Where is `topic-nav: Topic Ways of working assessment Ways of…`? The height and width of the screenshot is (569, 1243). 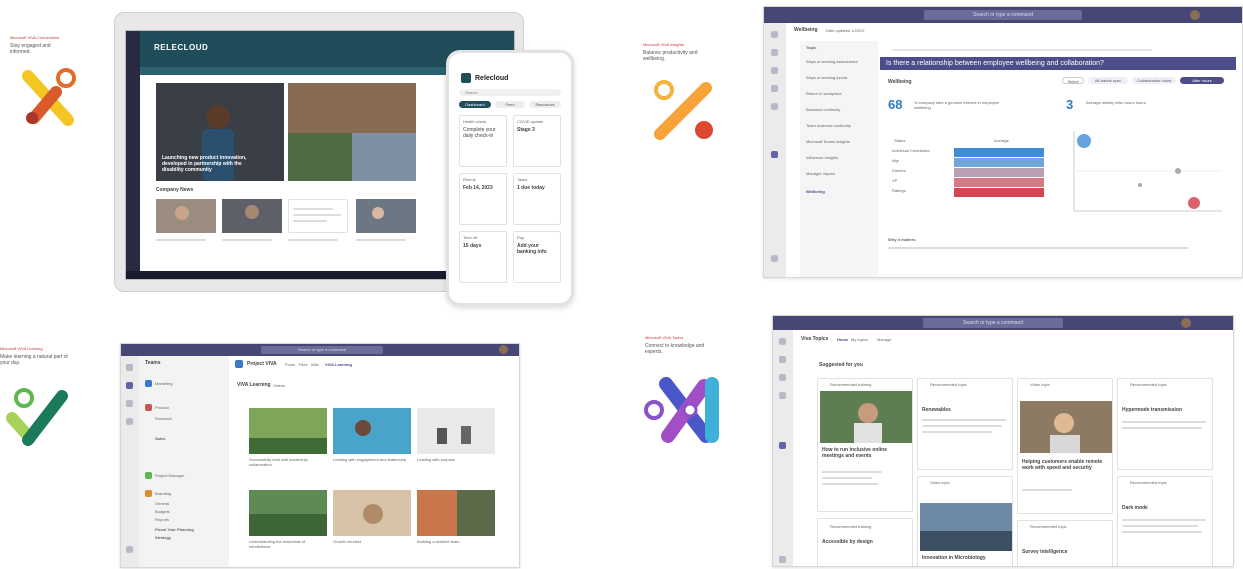 topic-nav: Topic Ways of working assessment Ways of… is located at coordinates (839, 159).